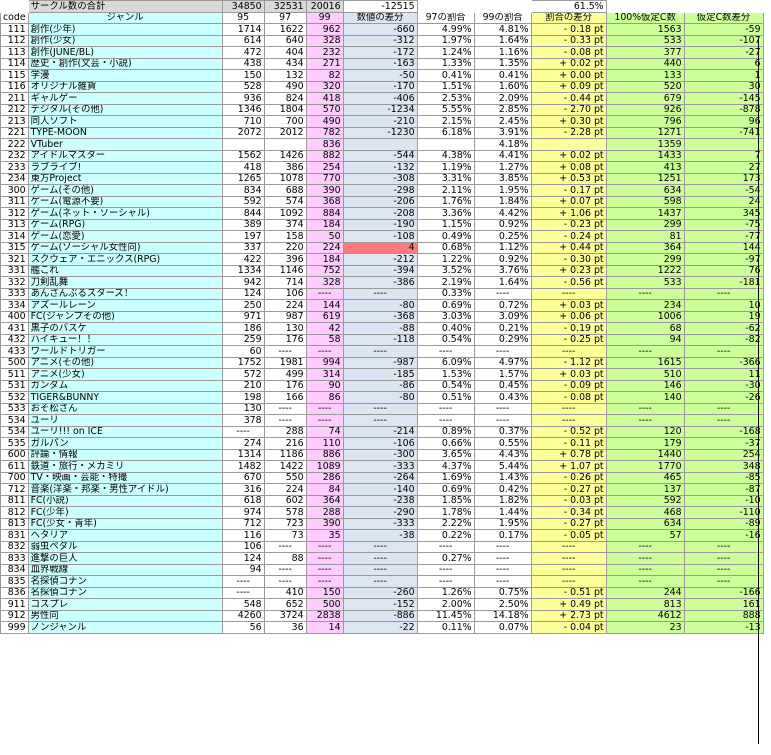 This screenshot has width=771, height=755. Describe the element at coordinates (14, 40) in the screenshot. I see `cell-code: 112` at that location.